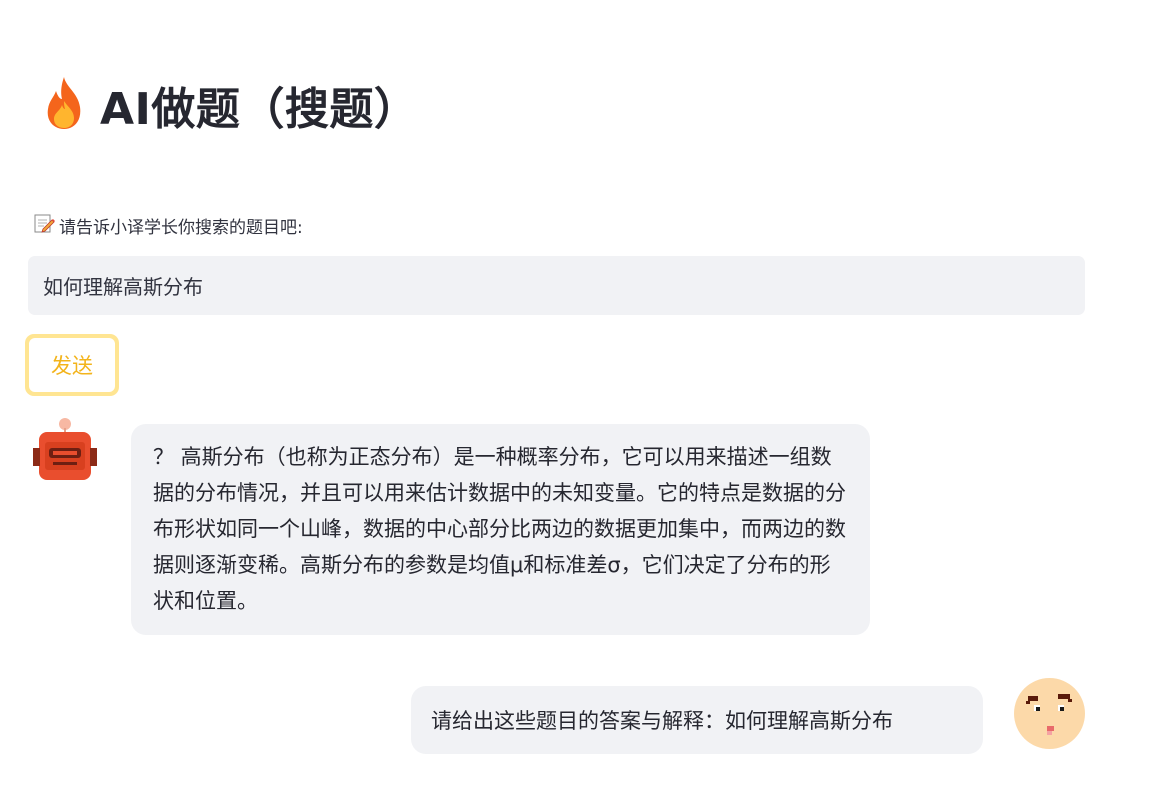  I want to click on memo-icon, so click(44, 225).